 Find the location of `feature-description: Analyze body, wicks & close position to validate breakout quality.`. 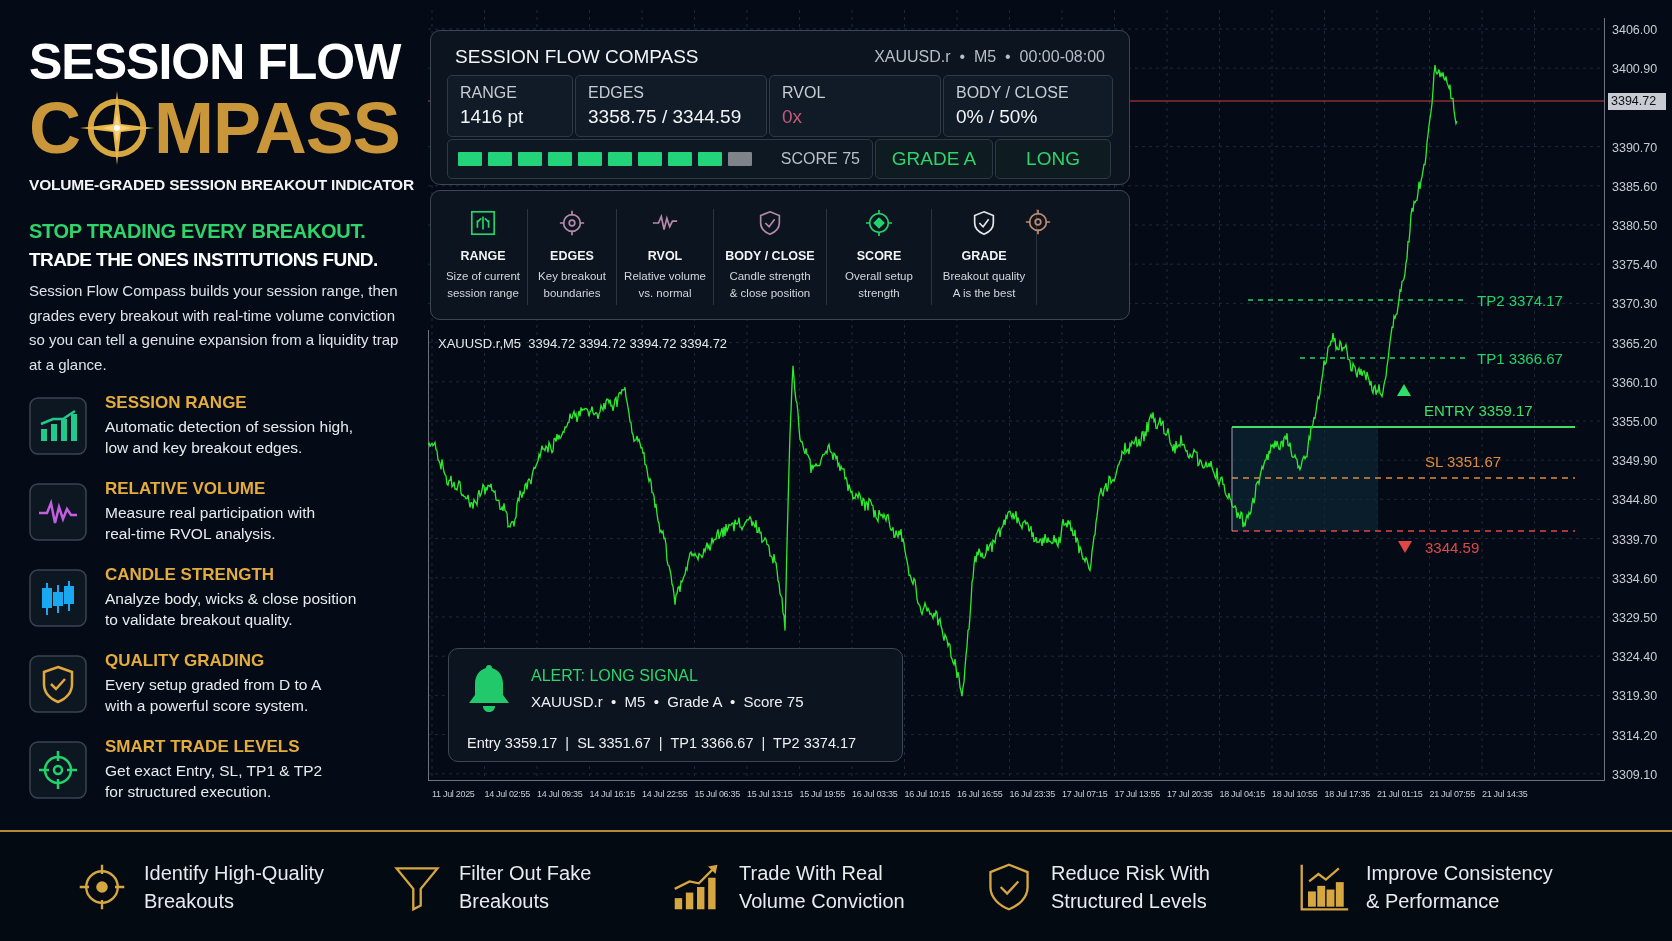

feature-description: Analyze body, wicks & close position to validate breakout quality. is located at coordinates (231, 609).